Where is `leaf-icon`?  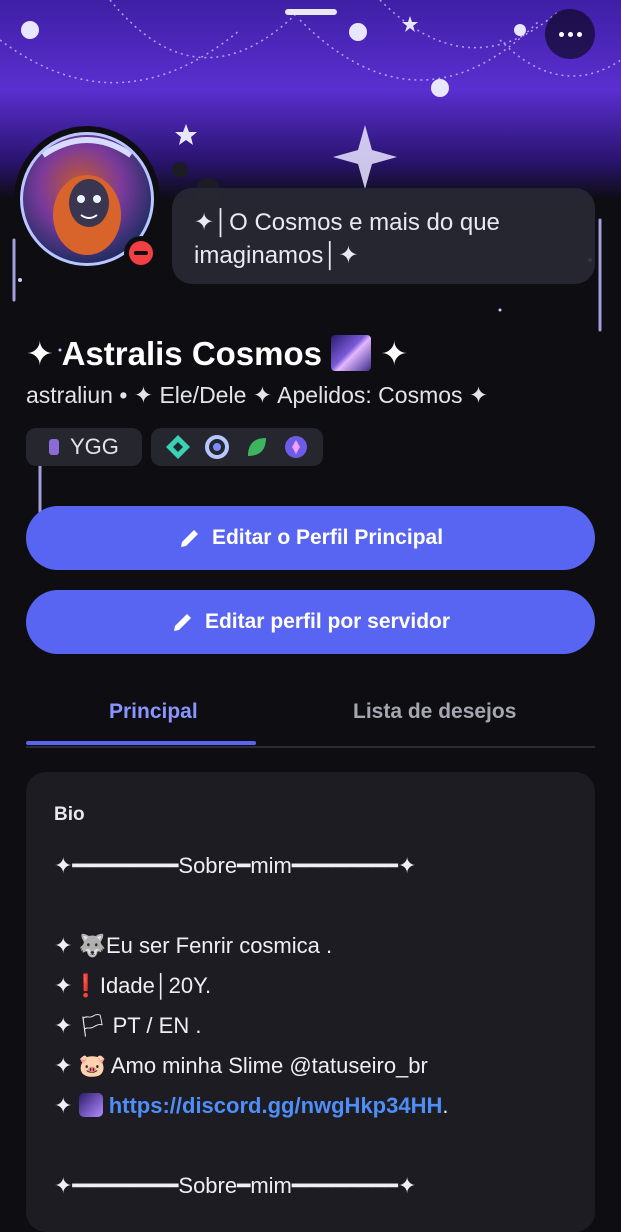 leaf-icon is located at coordinates (257, 447).